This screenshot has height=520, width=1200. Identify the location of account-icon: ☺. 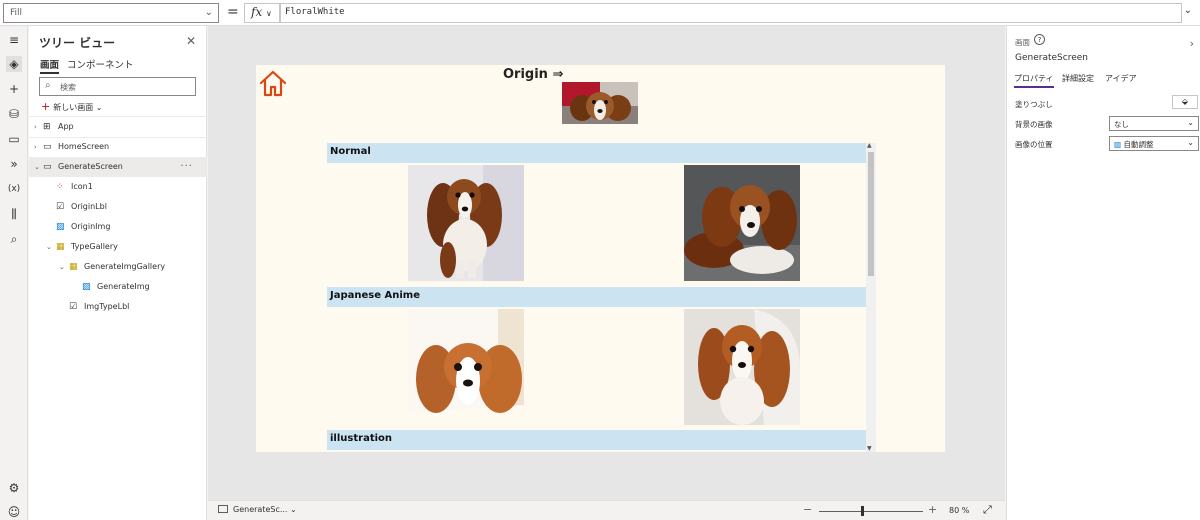
(14, 512).